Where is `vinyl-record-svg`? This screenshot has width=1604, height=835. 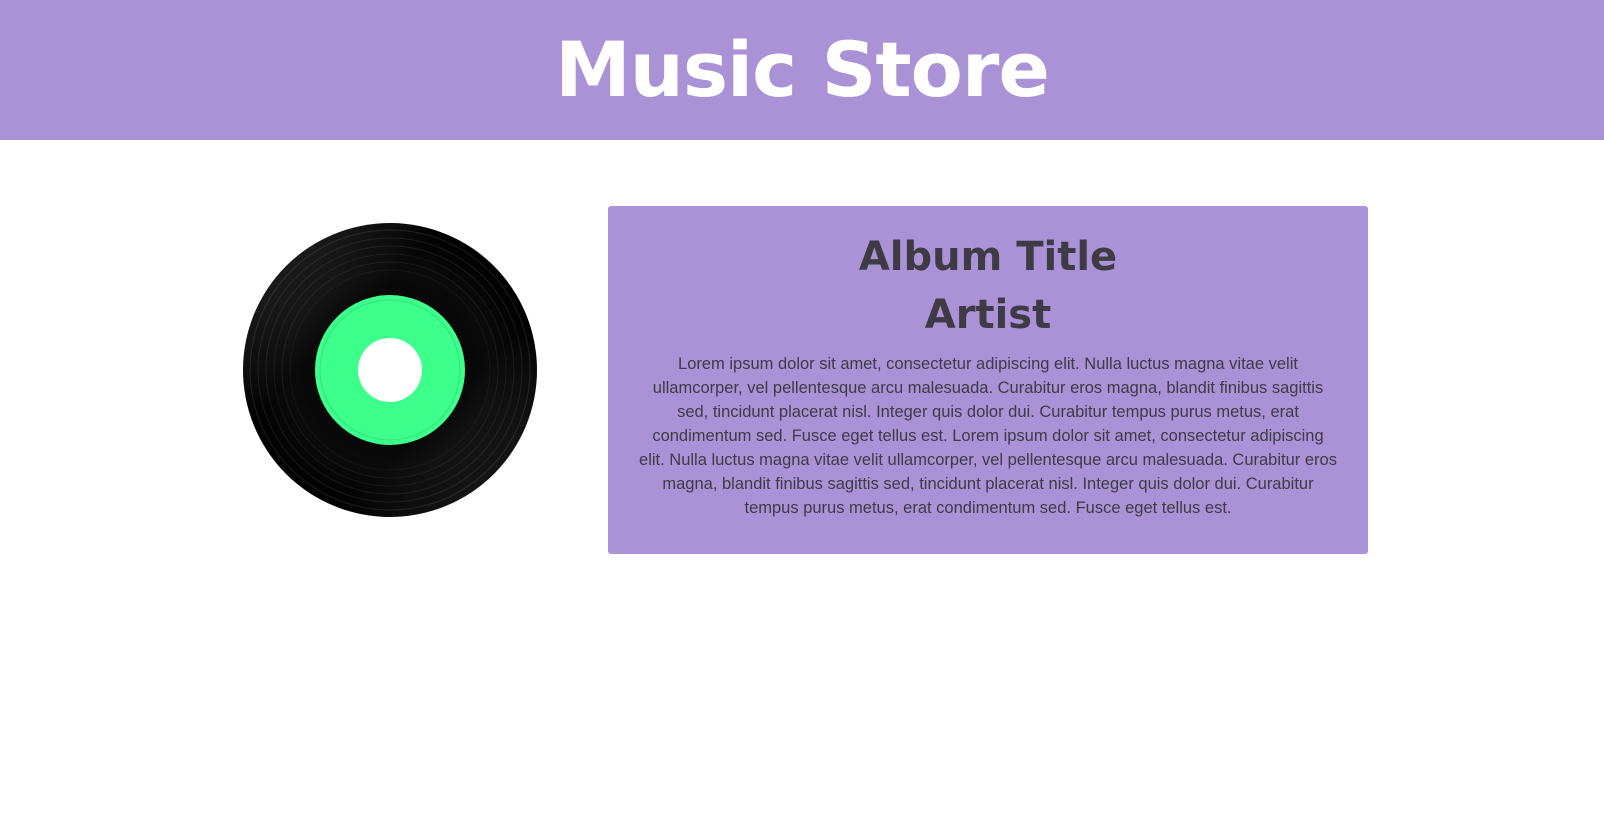
vinyl-record-svg is located at coordinates (390, 370).